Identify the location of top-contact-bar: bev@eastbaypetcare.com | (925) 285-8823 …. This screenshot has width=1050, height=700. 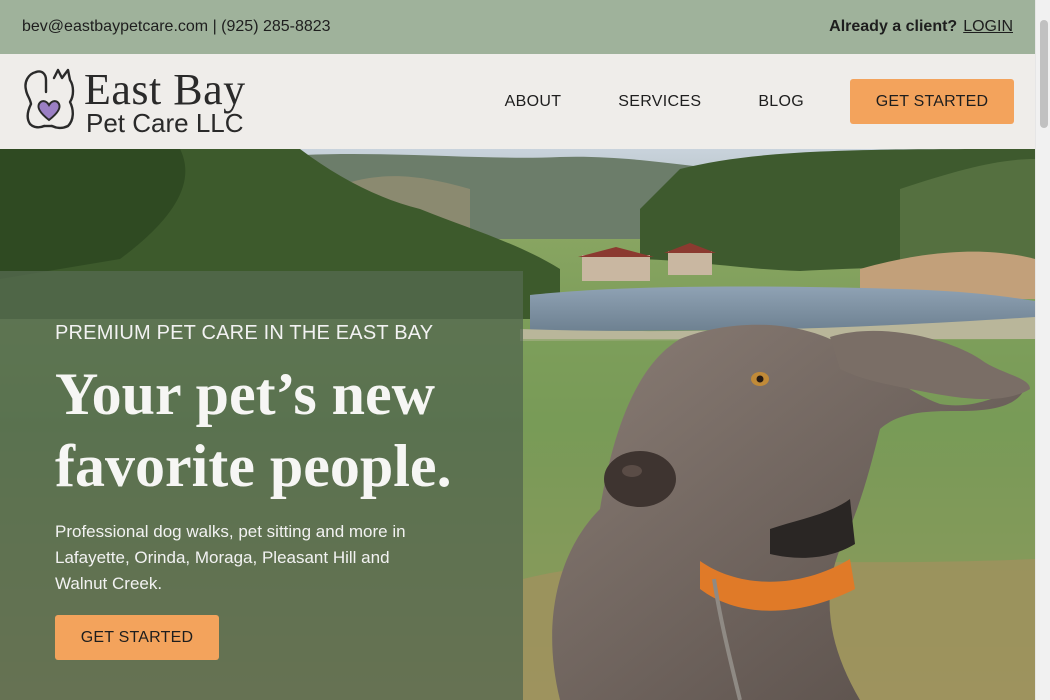
(517, 27).